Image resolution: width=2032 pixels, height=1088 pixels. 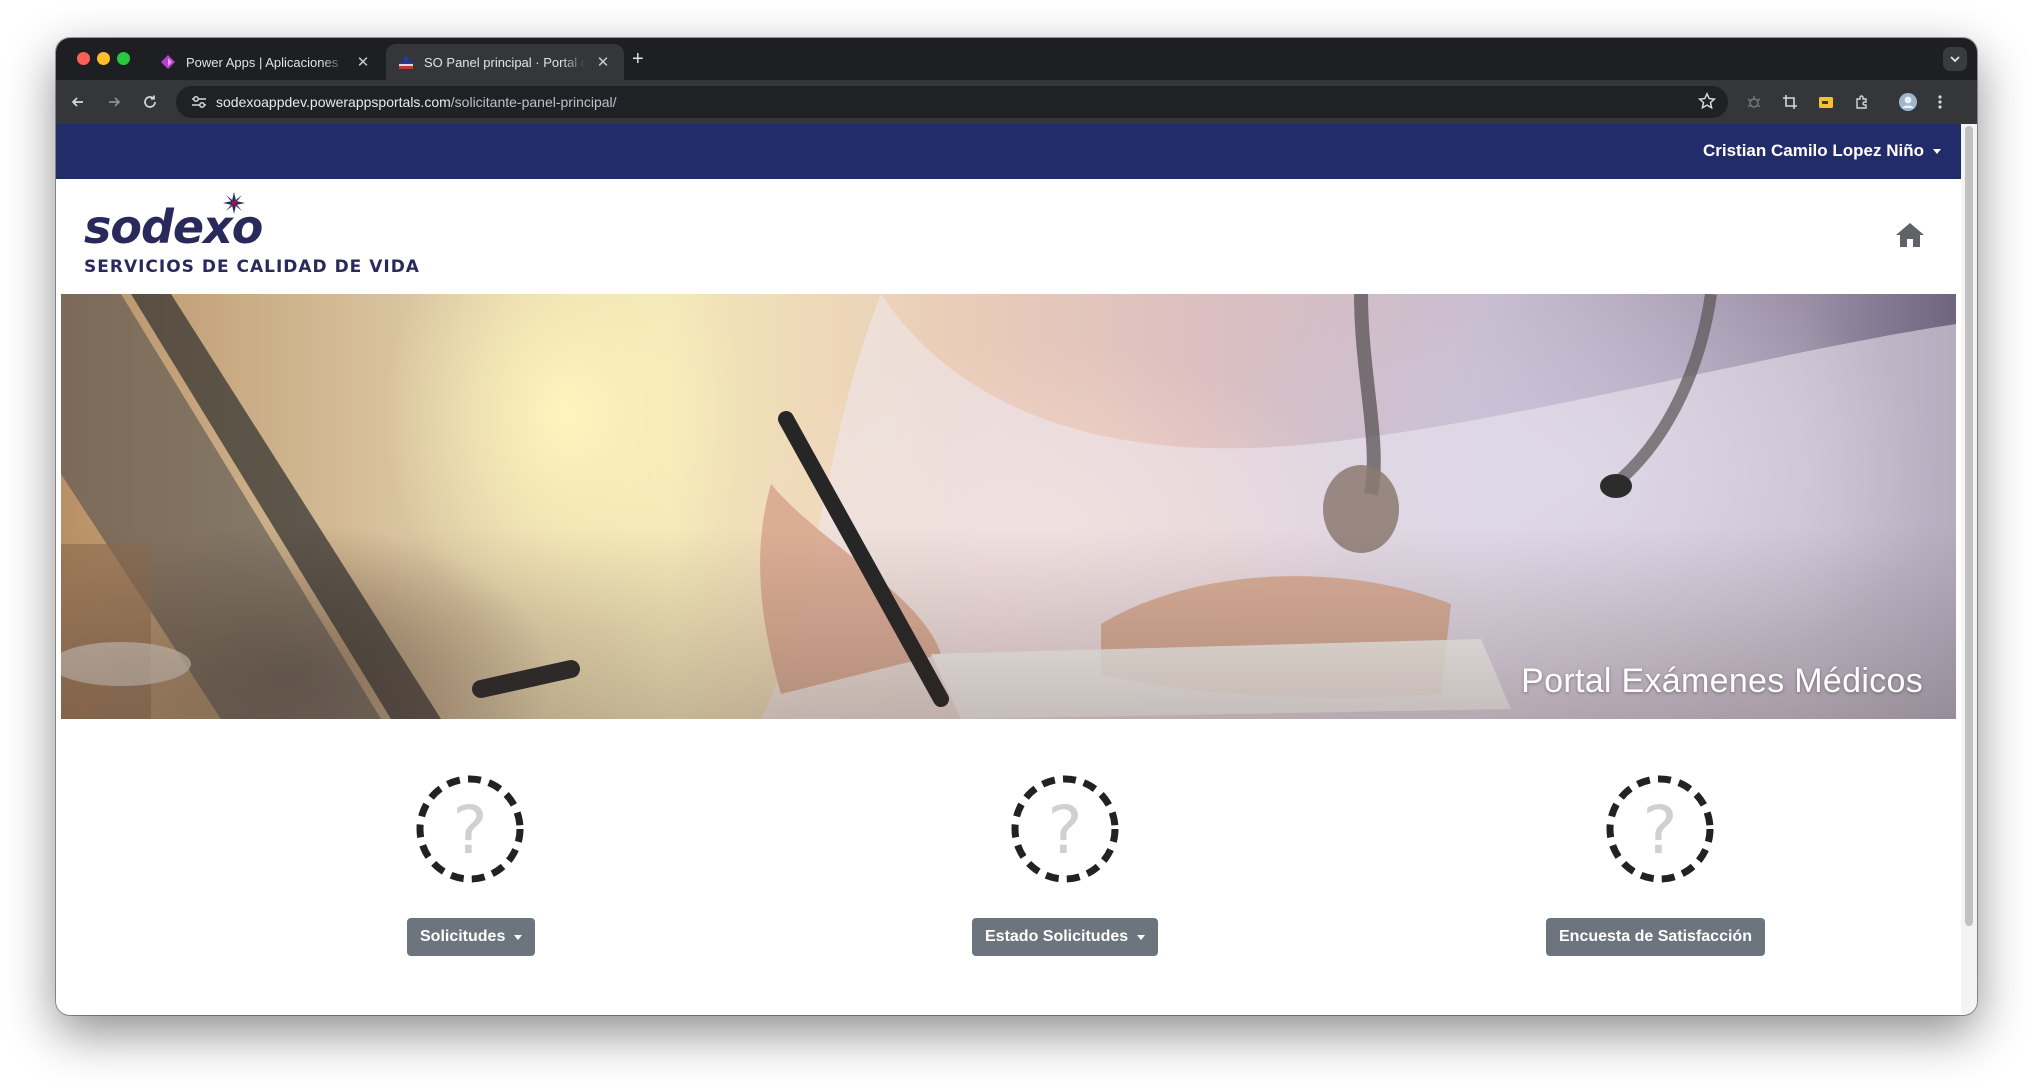 What do you see at coordinates (1754, 102) in the screenshot?
I see `extension-bug-icon` at bounding box center [1754, 102].